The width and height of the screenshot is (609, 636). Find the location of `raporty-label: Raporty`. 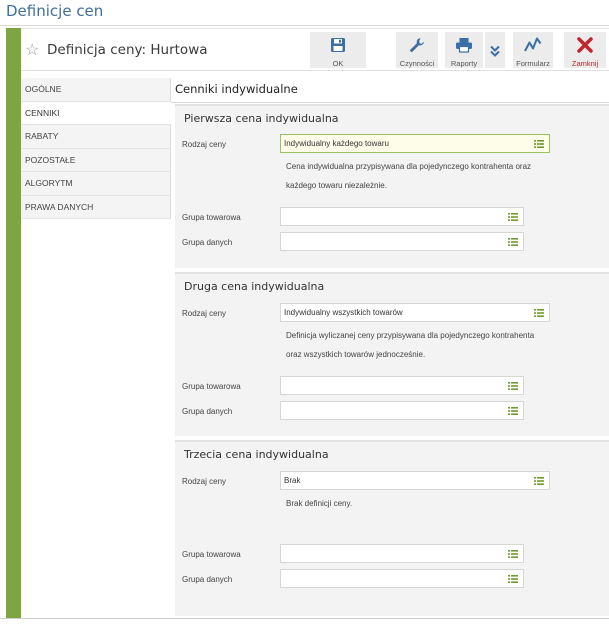

raporty-label: Raporty is located at coordinates (464, 63).